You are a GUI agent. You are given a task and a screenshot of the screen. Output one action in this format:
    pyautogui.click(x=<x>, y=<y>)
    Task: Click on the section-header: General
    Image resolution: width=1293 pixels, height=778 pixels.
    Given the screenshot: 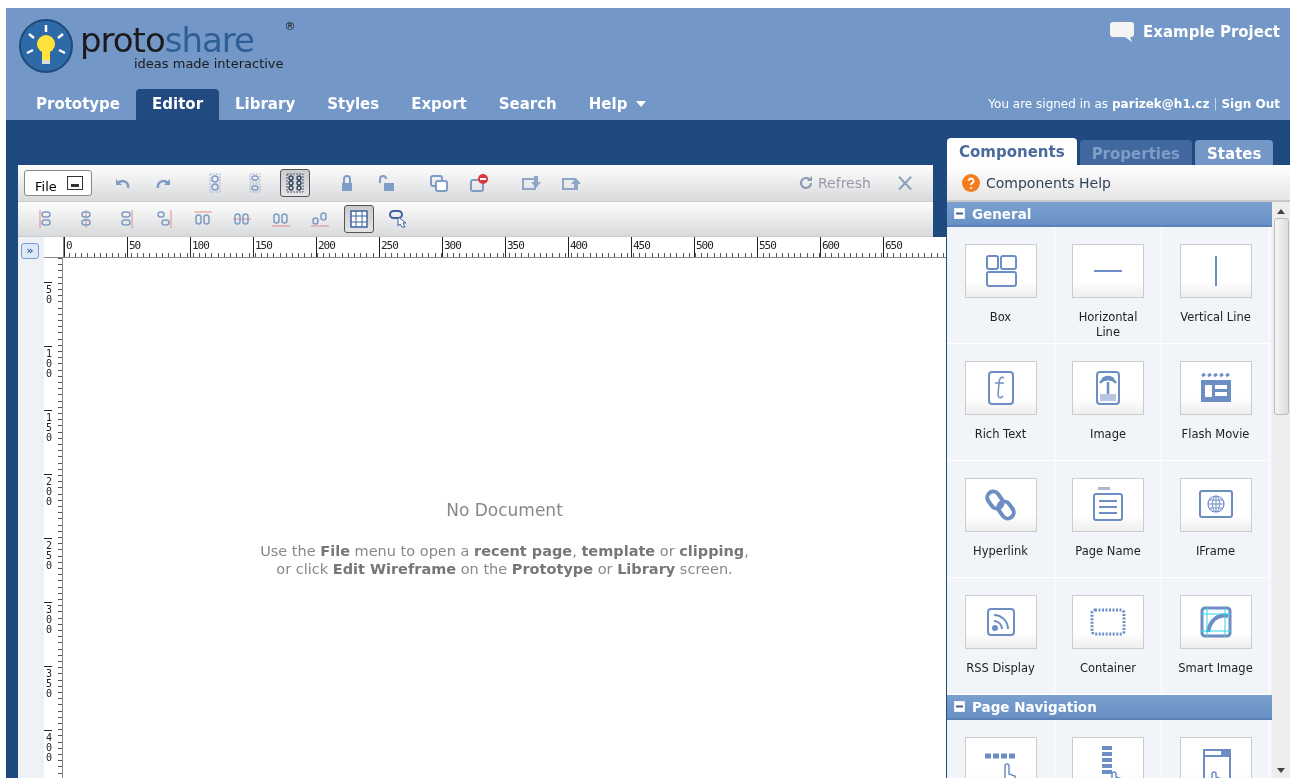 What is the action you would take?
    pyautogui.click(x=1109, y=214)
    